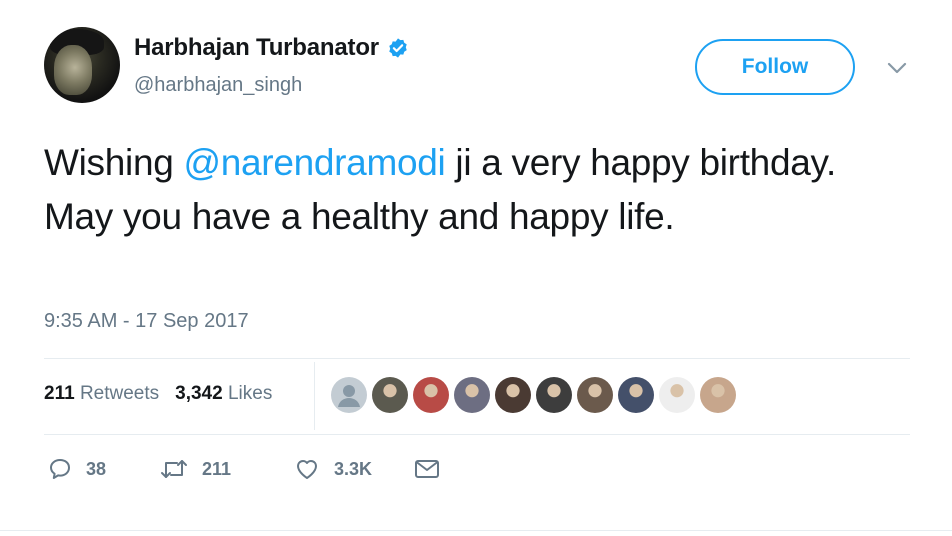 The width and height of the screenshot is (952, 536). What do you see at coordinates (60, 469) in the screenshot?
I see `reply-icon` at bounding box center [60, 469].